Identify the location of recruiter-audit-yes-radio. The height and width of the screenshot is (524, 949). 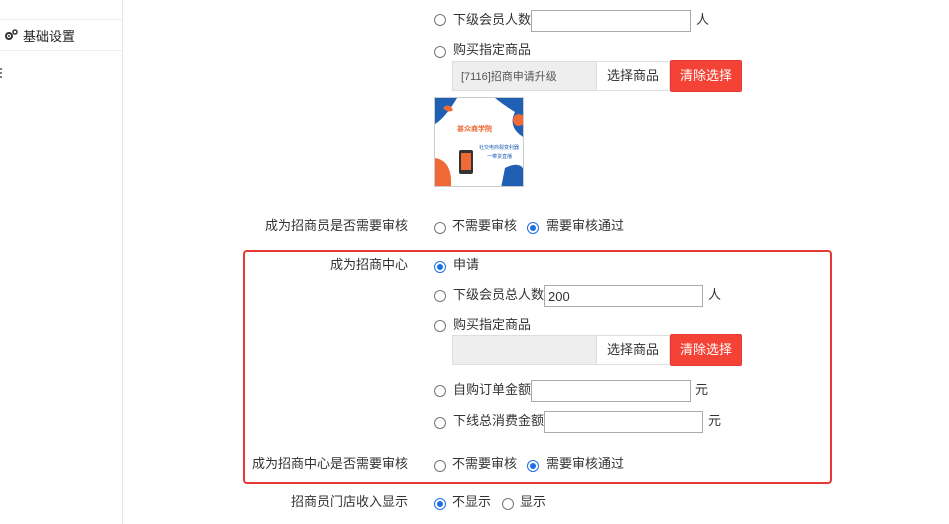
(533, 228).